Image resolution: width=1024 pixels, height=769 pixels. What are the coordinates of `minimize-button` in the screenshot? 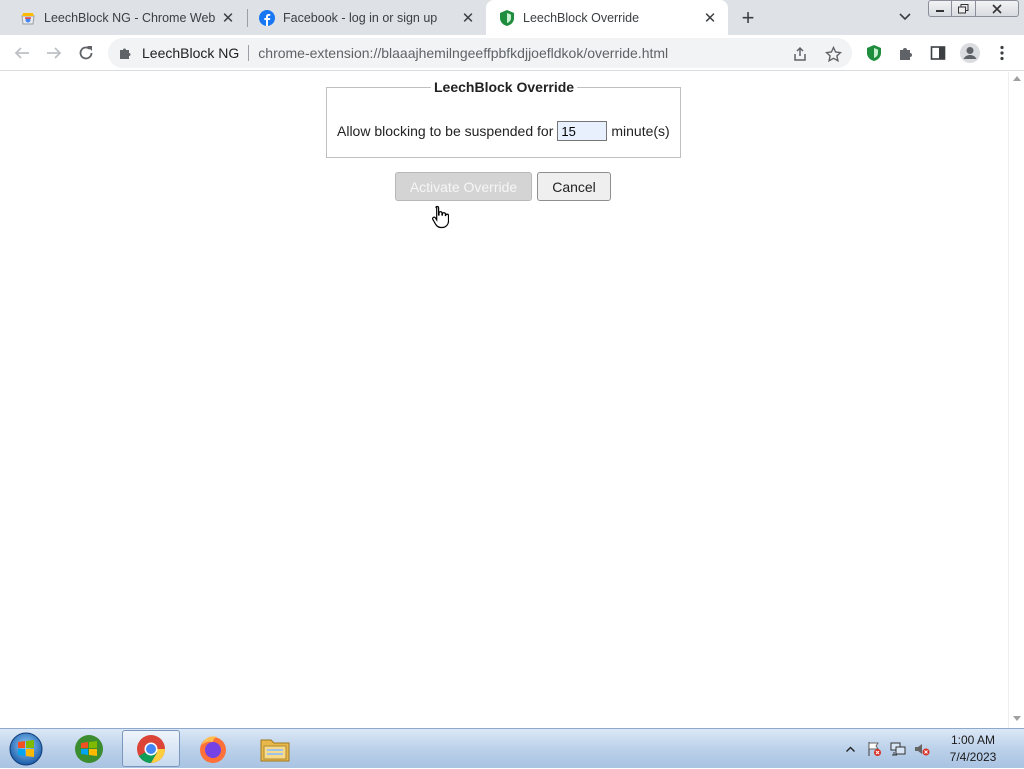 It's located at (940, 8).